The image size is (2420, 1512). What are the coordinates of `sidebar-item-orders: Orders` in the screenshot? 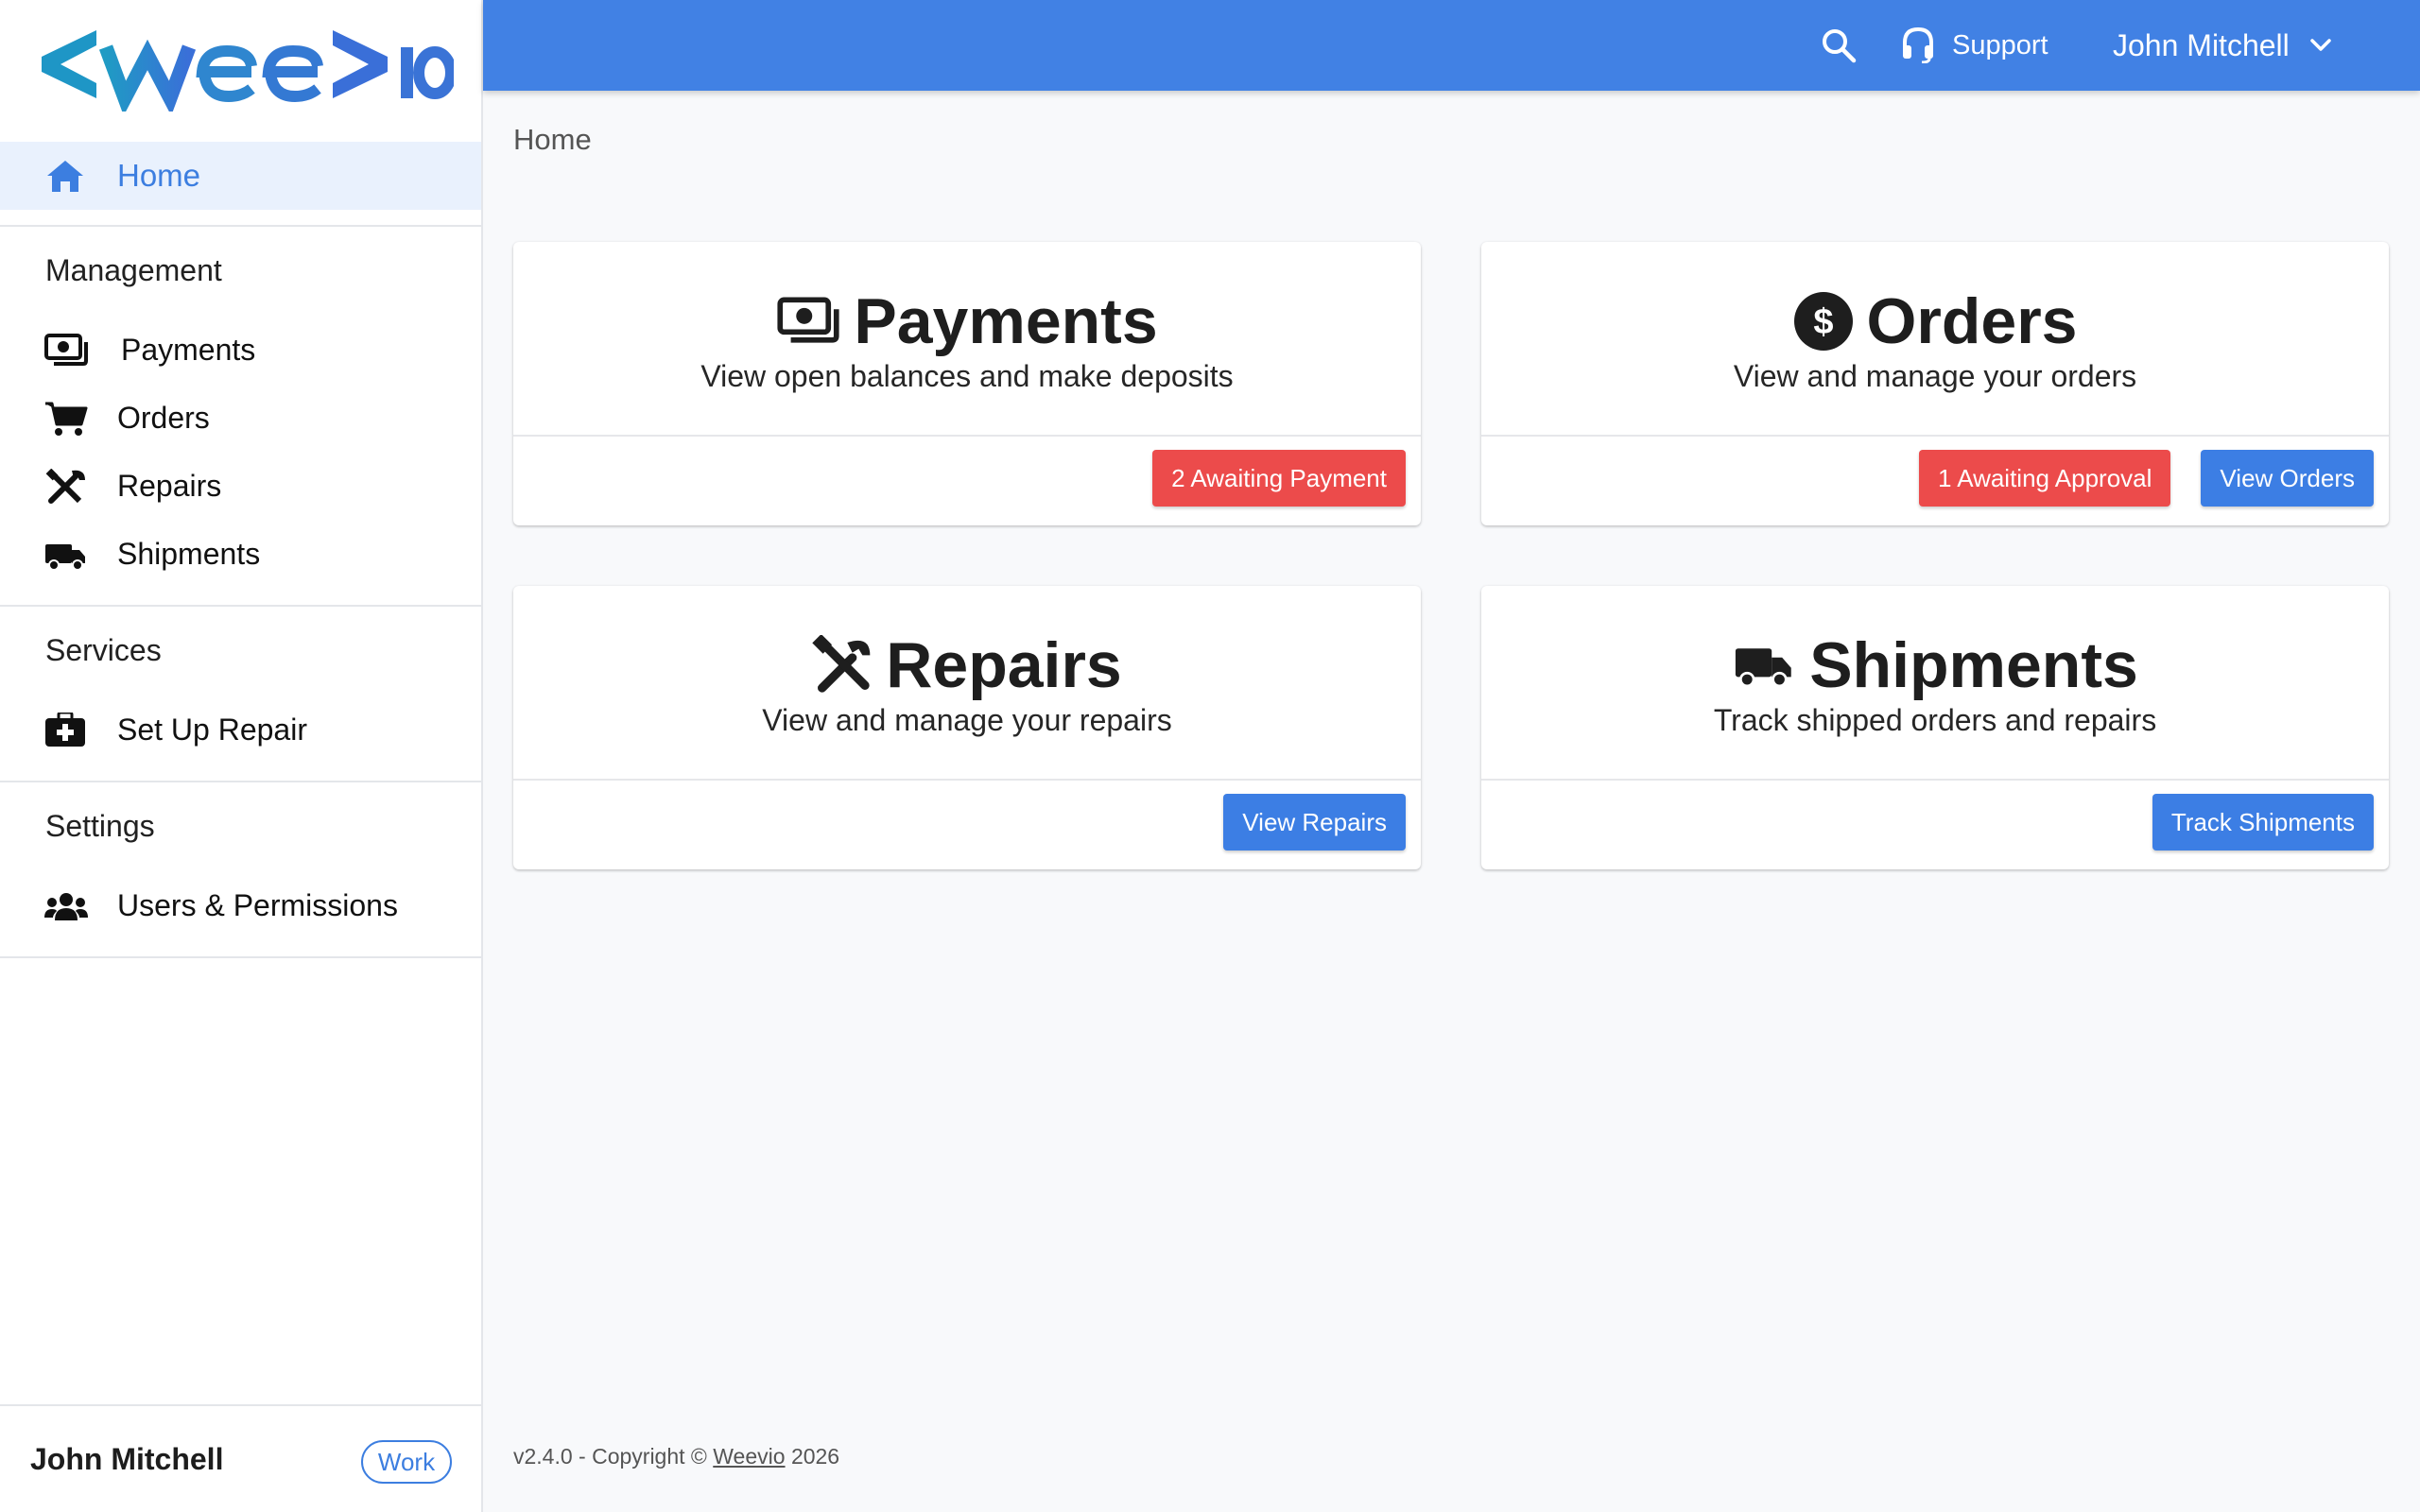 It's located at (241, 417).